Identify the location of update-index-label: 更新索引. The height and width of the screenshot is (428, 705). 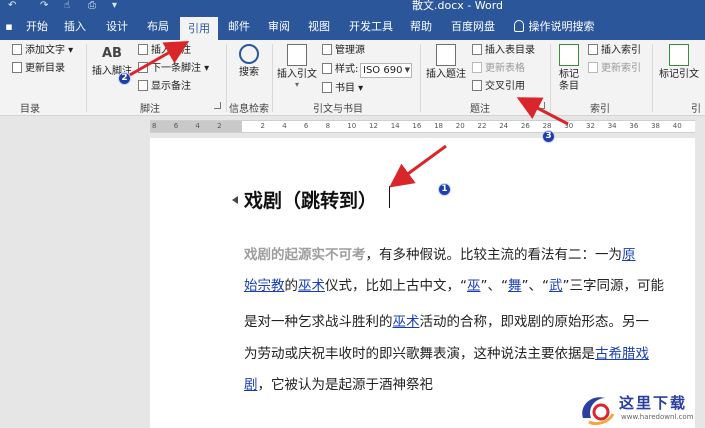
(621, 68).